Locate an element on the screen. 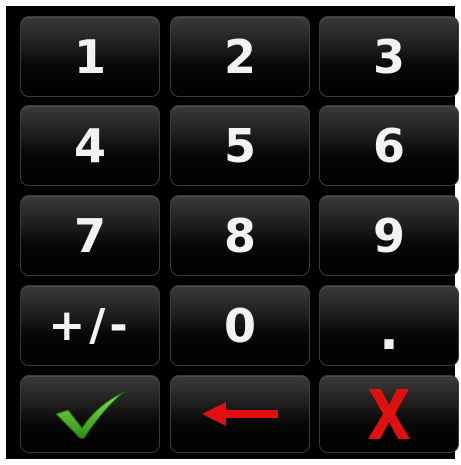 The width and height of the screenshot is (461, 465). key-0: 0 is located at coordinates (240, 325).